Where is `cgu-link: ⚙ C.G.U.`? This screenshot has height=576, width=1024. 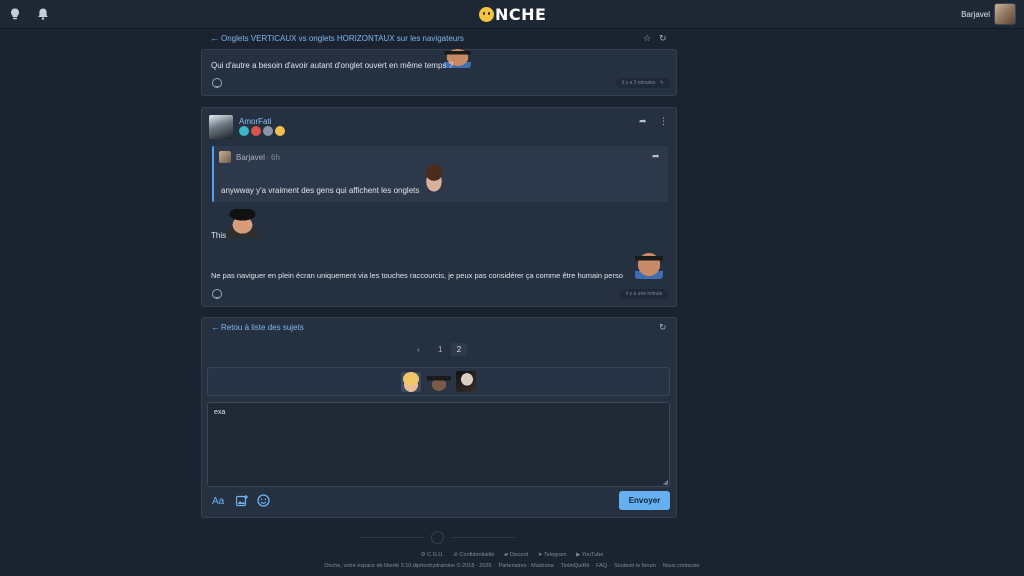 cgu-link: ⚙ C.G.U. is located at coordinates (432, 555).